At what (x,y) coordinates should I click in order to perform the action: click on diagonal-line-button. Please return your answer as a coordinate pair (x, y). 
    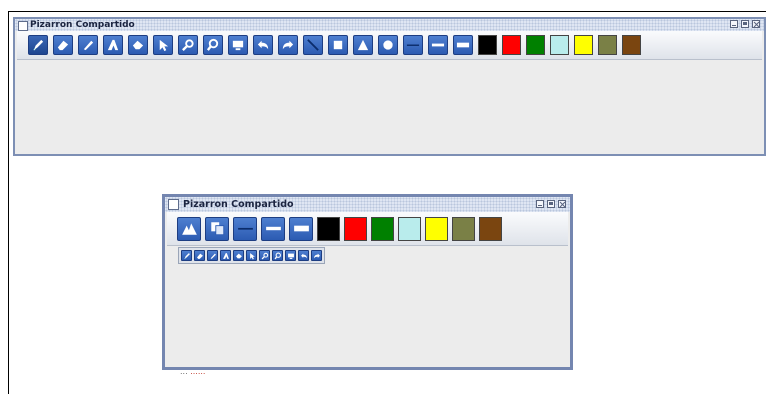
    Looking at the image, I should click on (313, 45).